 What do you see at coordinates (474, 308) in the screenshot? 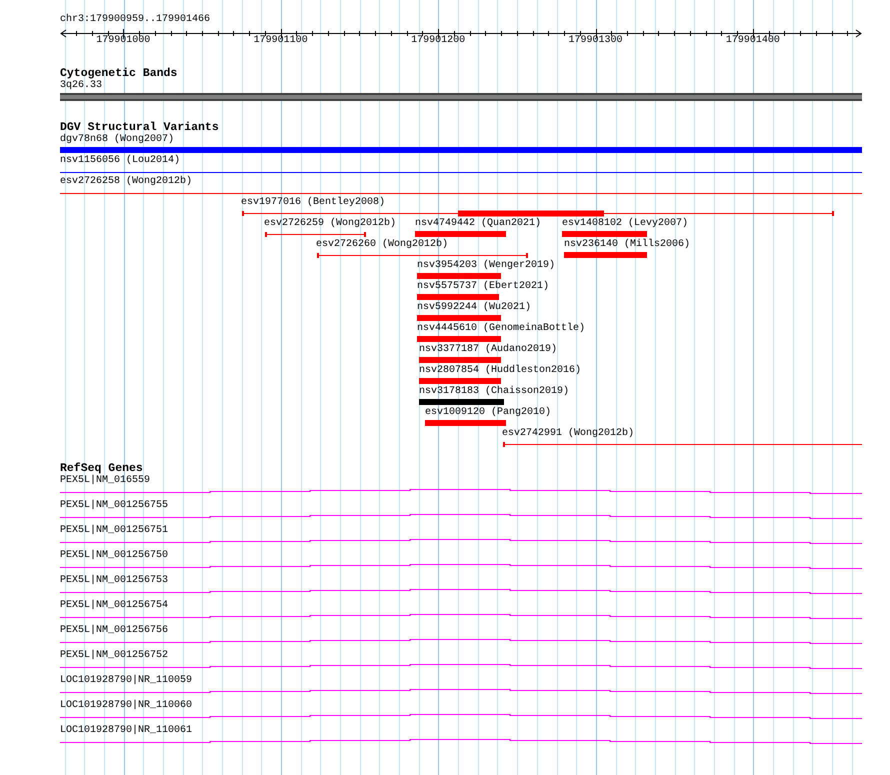
I see `variant-label: nsv5992244 (Wu2021)` at bounding box center [474, 308].